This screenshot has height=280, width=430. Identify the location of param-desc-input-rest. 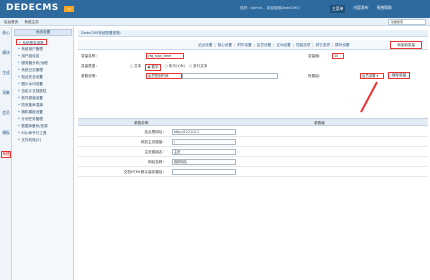
(230, 76).